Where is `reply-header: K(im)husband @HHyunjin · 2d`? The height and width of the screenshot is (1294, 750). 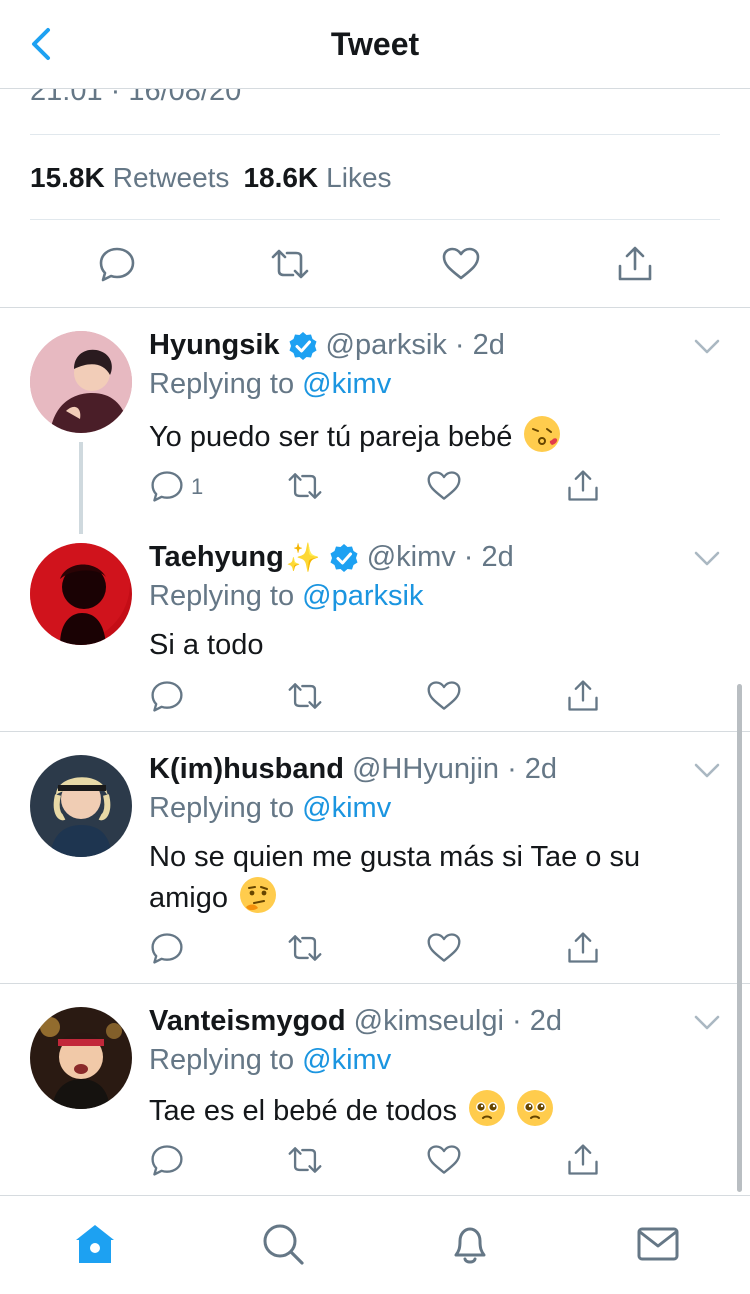
reply-header: K(im)husband @HHyunjin · 2d is located at coordinates (353, 769).